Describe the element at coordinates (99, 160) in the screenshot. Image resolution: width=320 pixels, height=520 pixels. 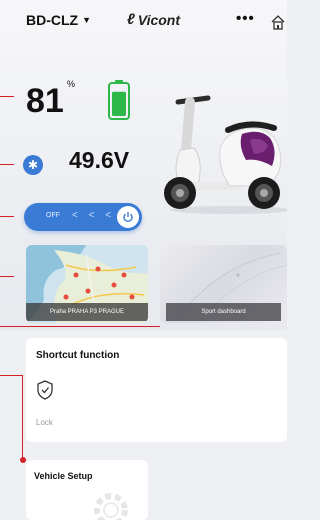
I see `voltage-value: 49.6V` at that location.